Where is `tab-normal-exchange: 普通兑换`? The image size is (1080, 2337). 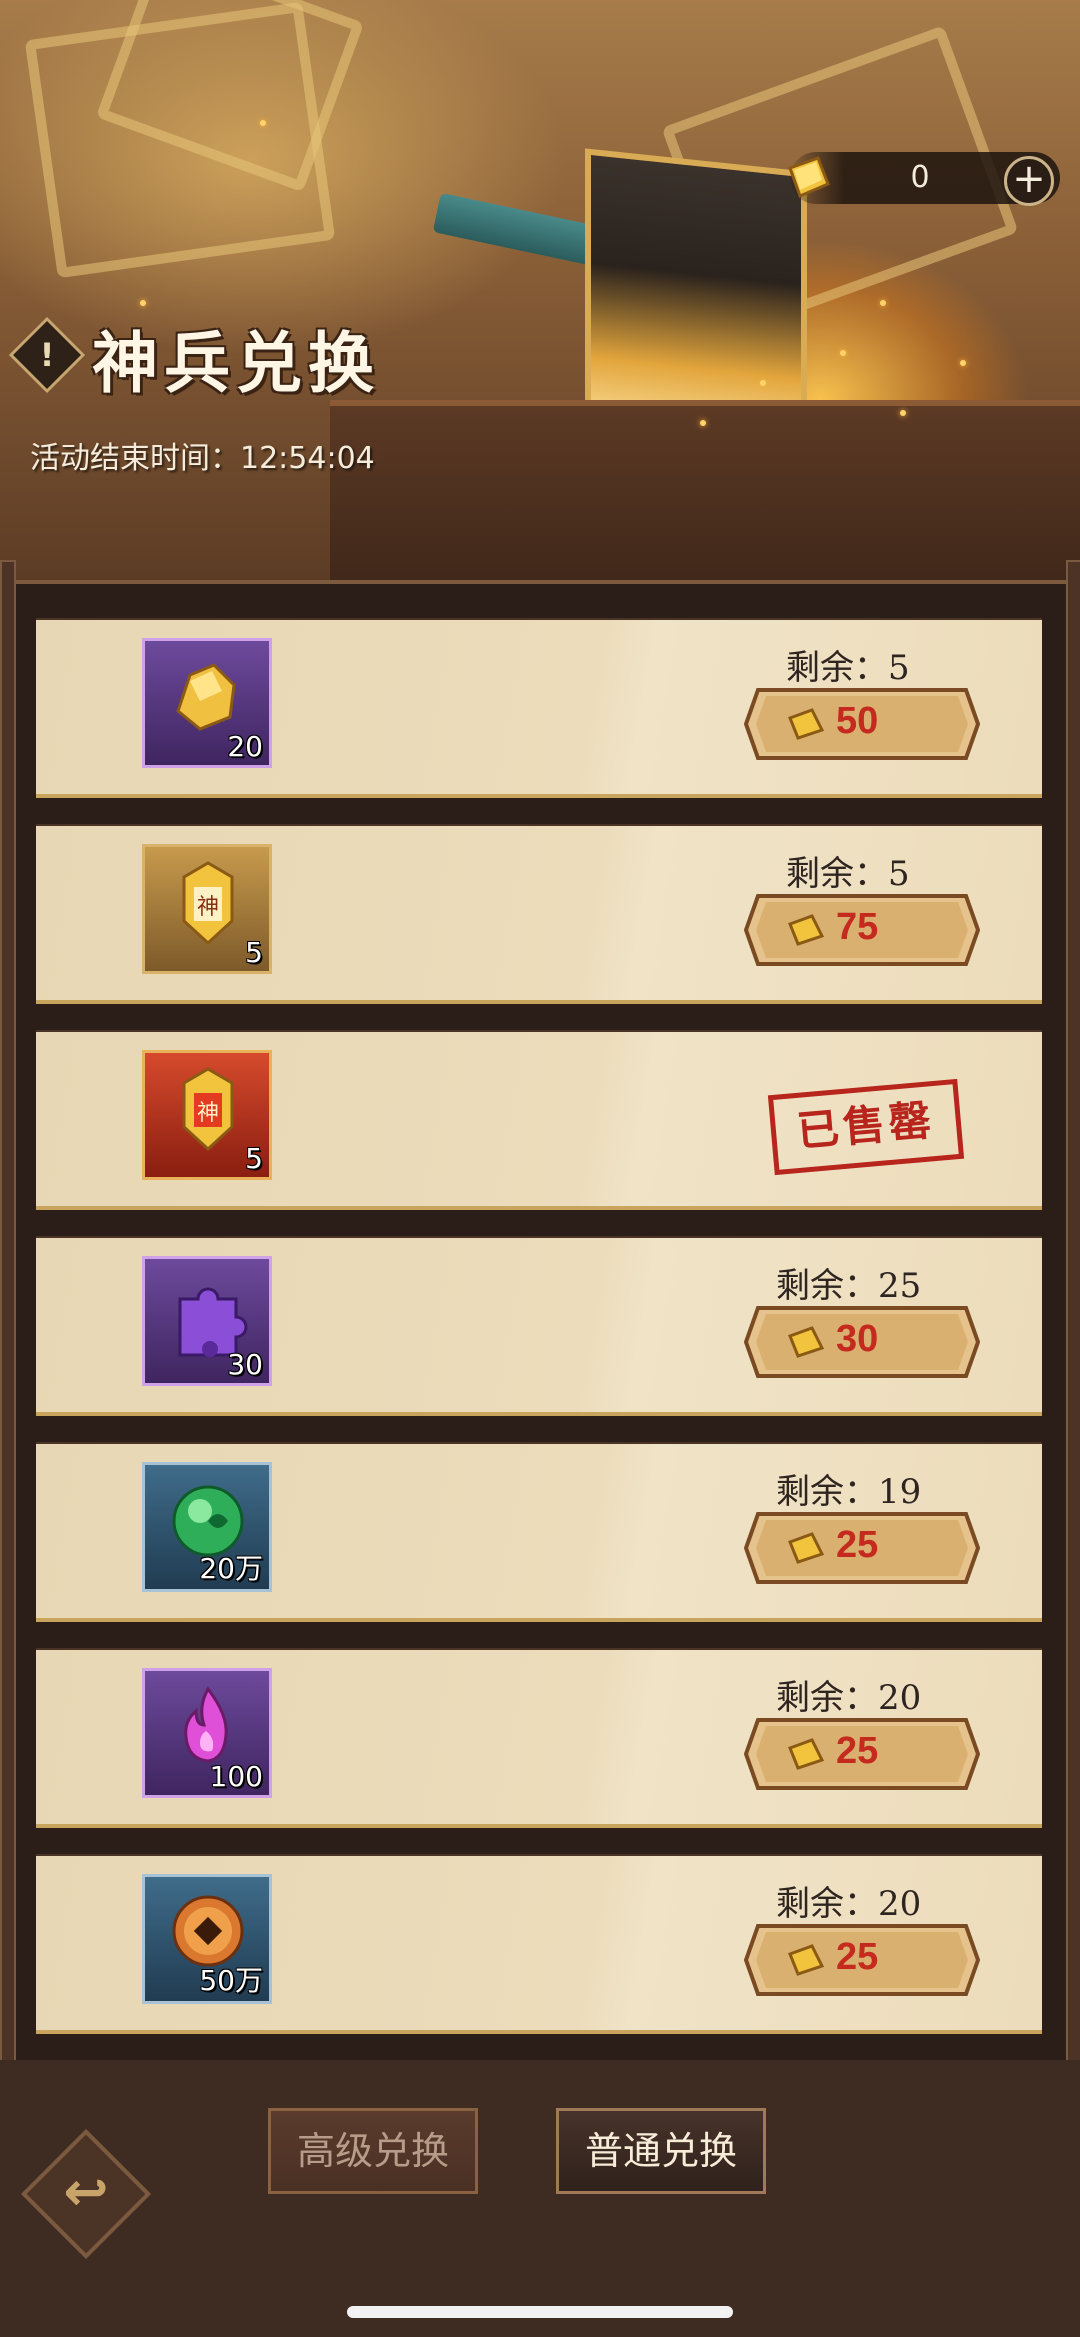
tab-normal-exchange: 普通兑换 is located at coordinates (661, 2151).